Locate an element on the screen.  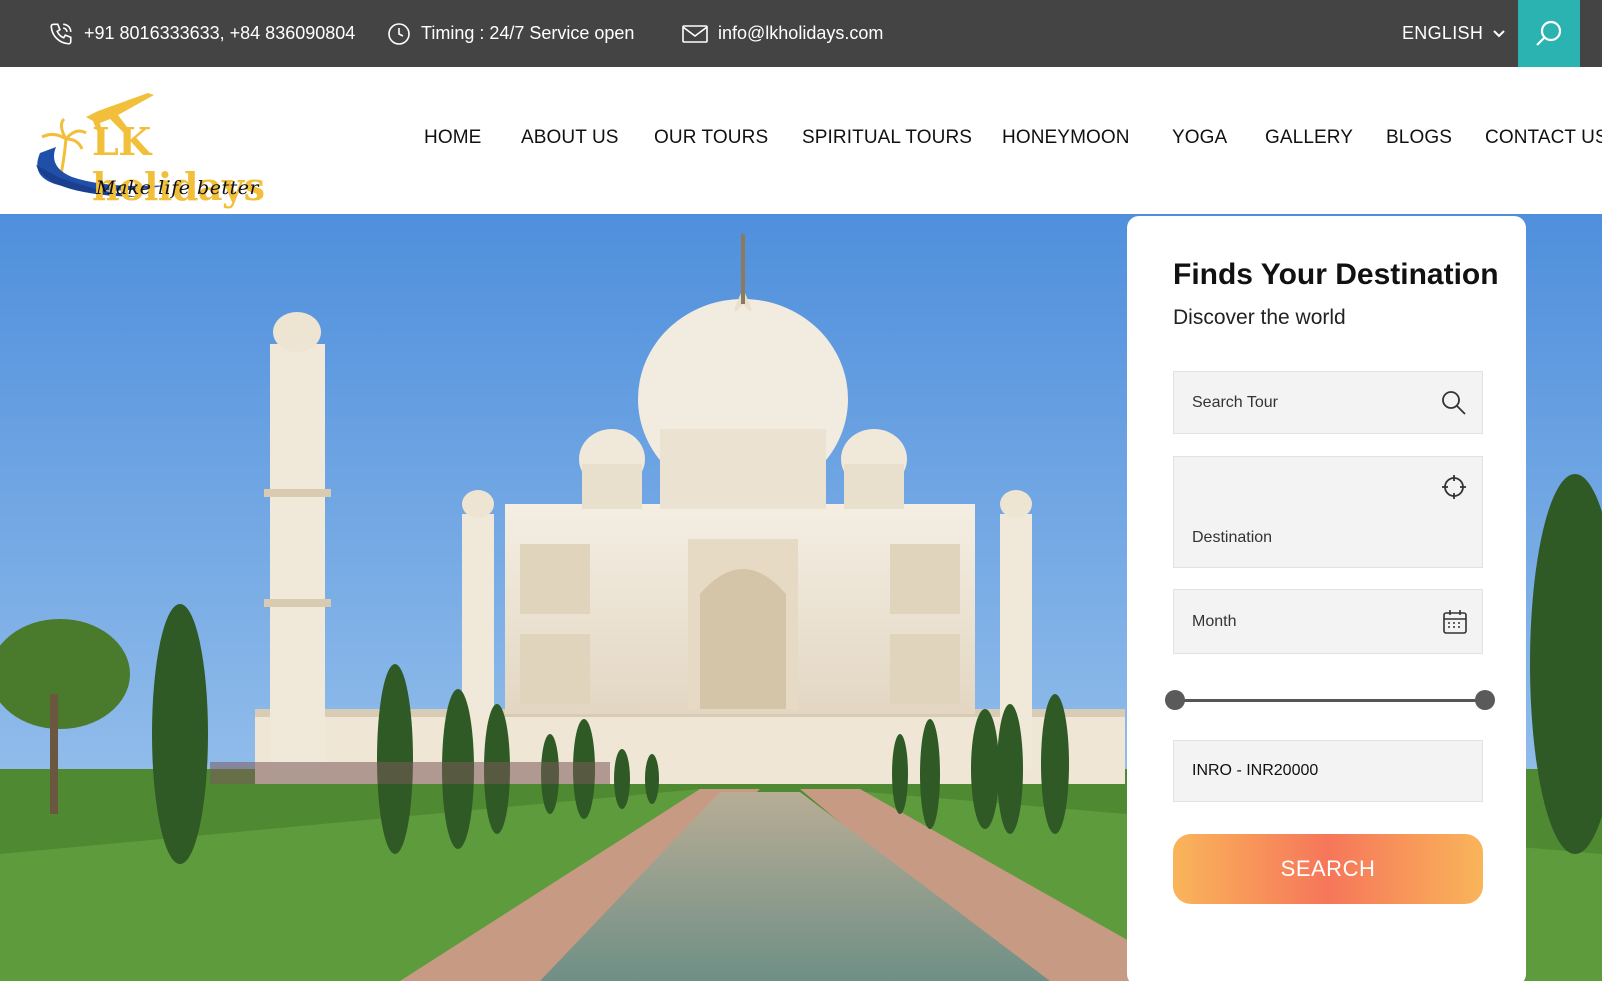
mail-icon is located at coordinates (695, 33).